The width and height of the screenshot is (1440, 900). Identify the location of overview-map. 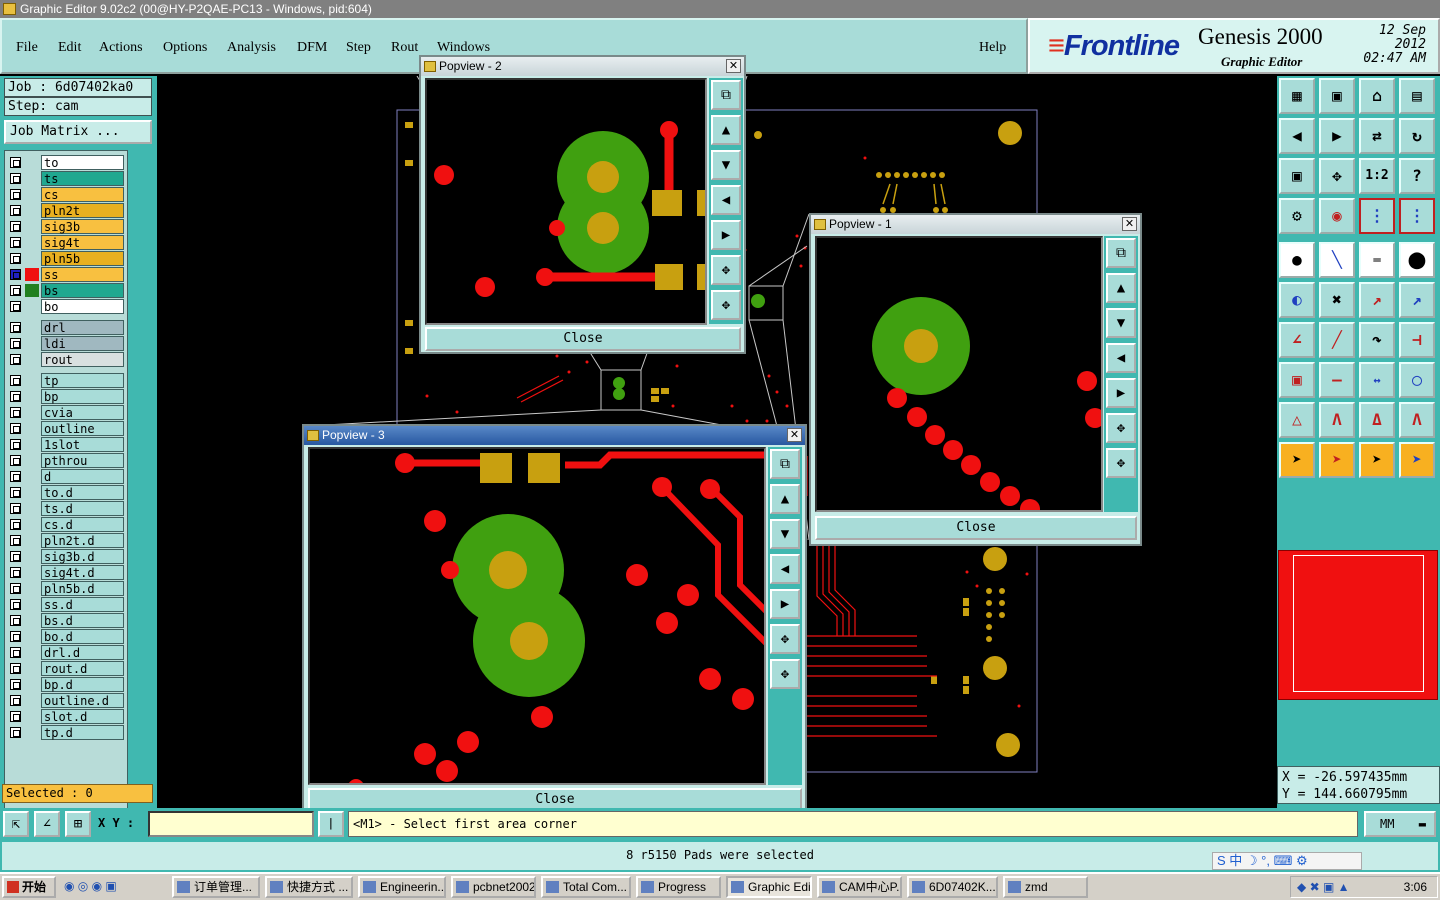
(1358, 625).